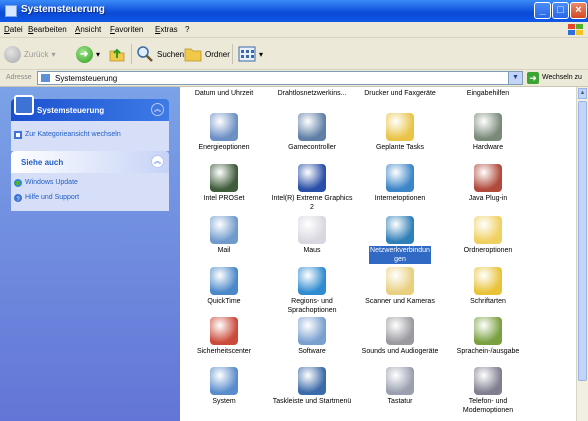 This screenshot has width=588, height=421. What do you see at coordinates (86, 78) in the screenshot?
I see `address-value: Systemsteuerung` at bounding box center [86, 78].